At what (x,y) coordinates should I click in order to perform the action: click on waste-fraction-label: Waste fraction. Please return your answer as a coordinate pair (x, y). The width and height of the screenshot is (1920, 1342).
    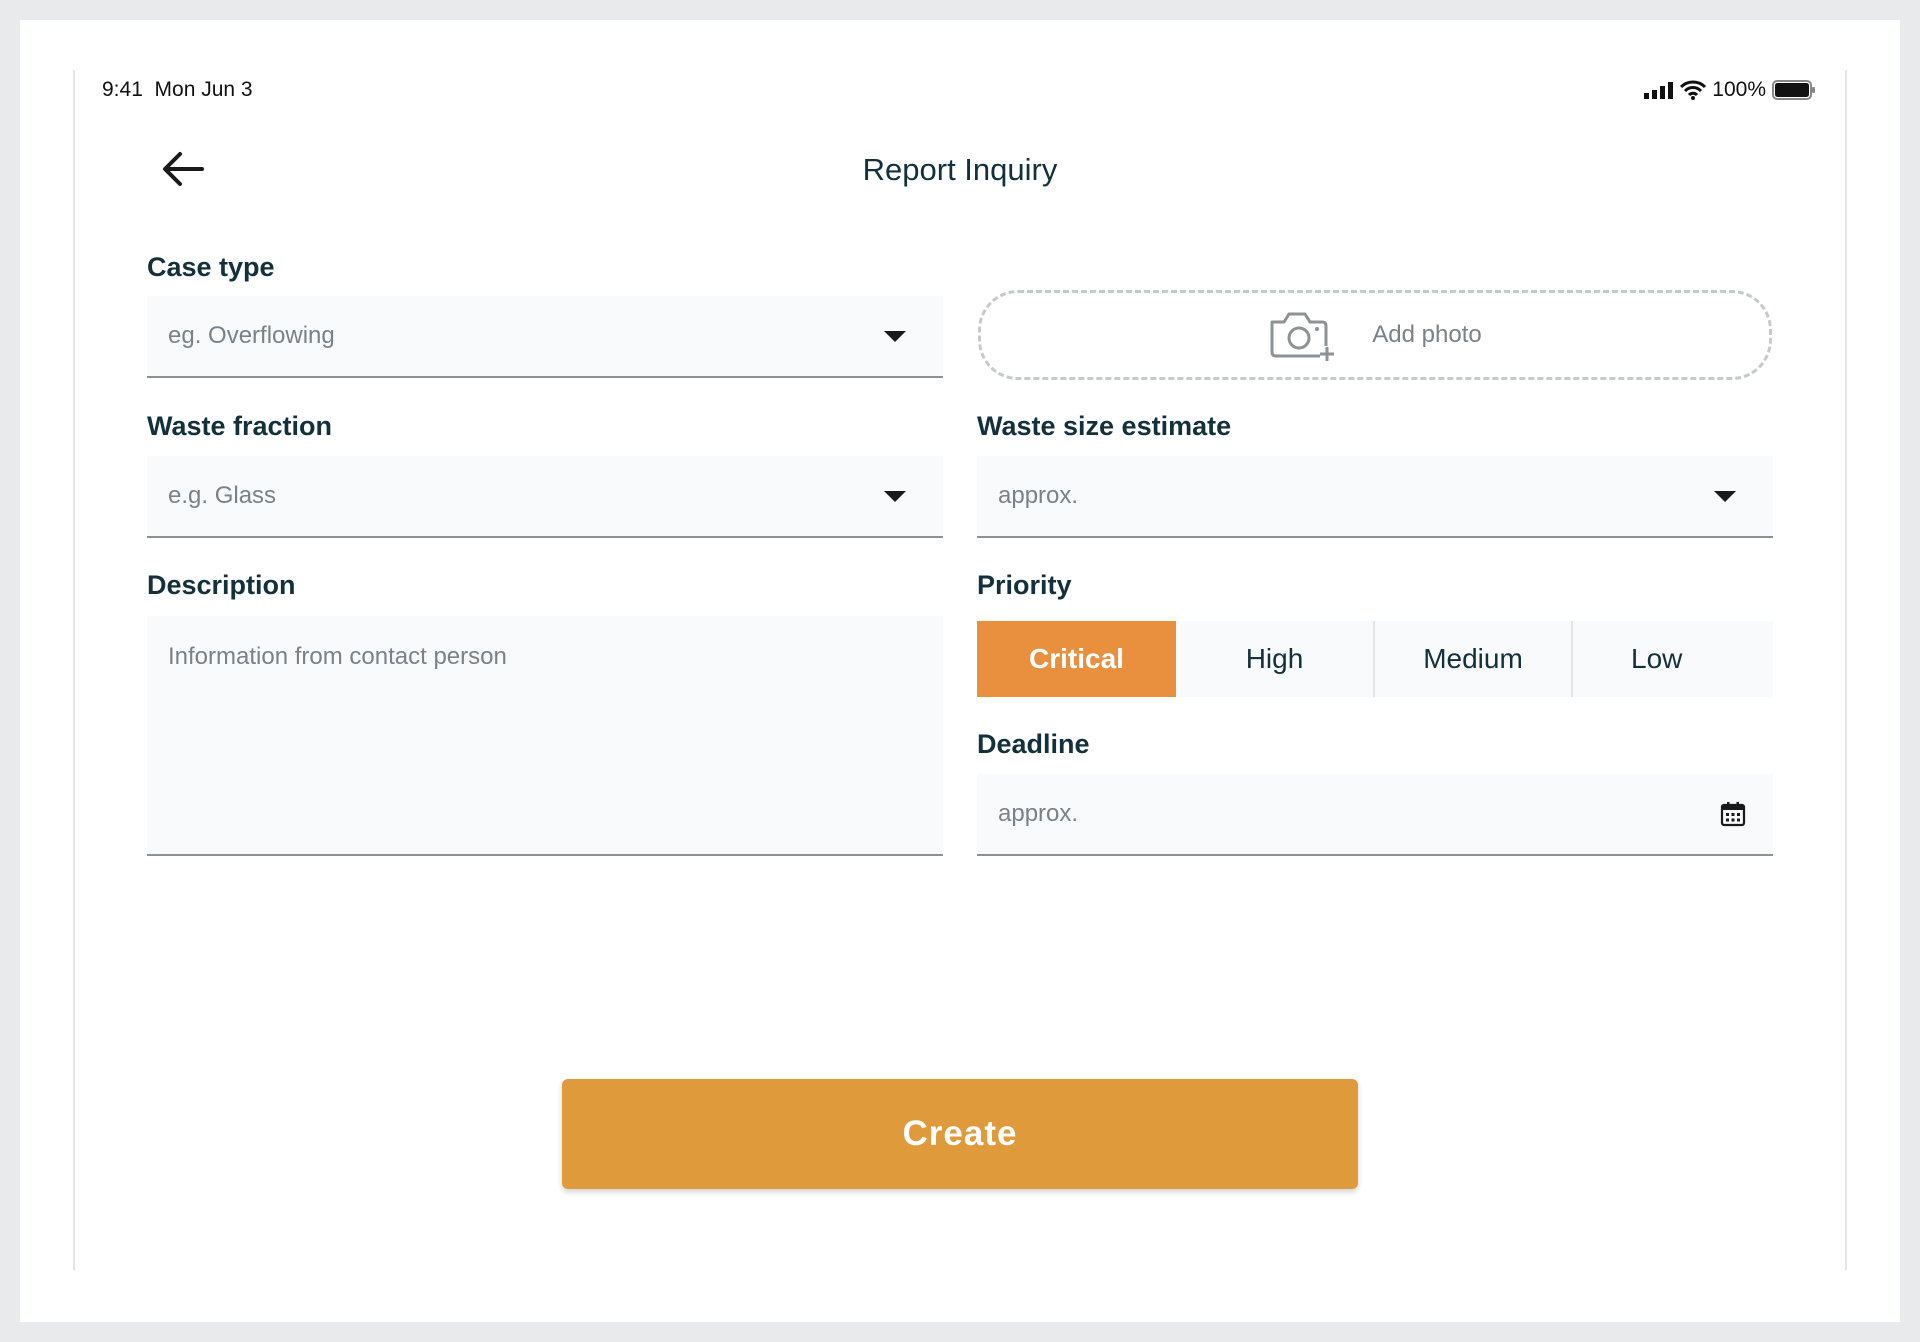
    Looking at the image, I should click on (240, 426).